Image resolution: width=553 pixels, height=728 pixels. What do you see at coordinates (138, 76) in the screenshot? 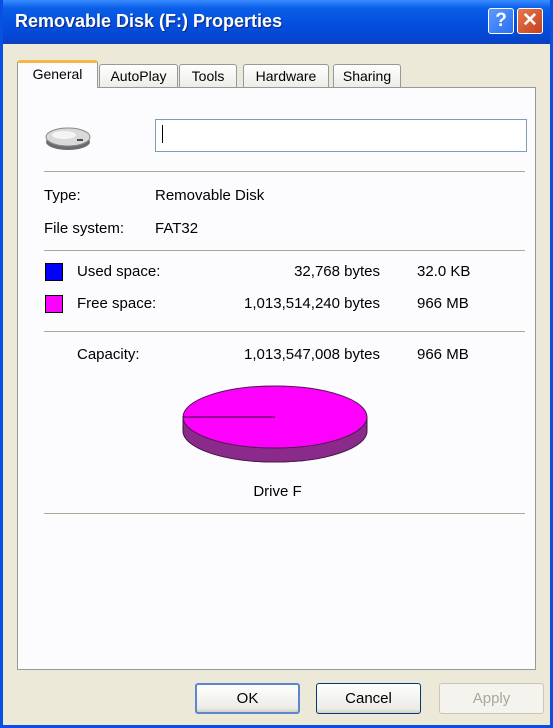
I see `tab-autoplay: AutoPlay` at bounding box center [138, 76].